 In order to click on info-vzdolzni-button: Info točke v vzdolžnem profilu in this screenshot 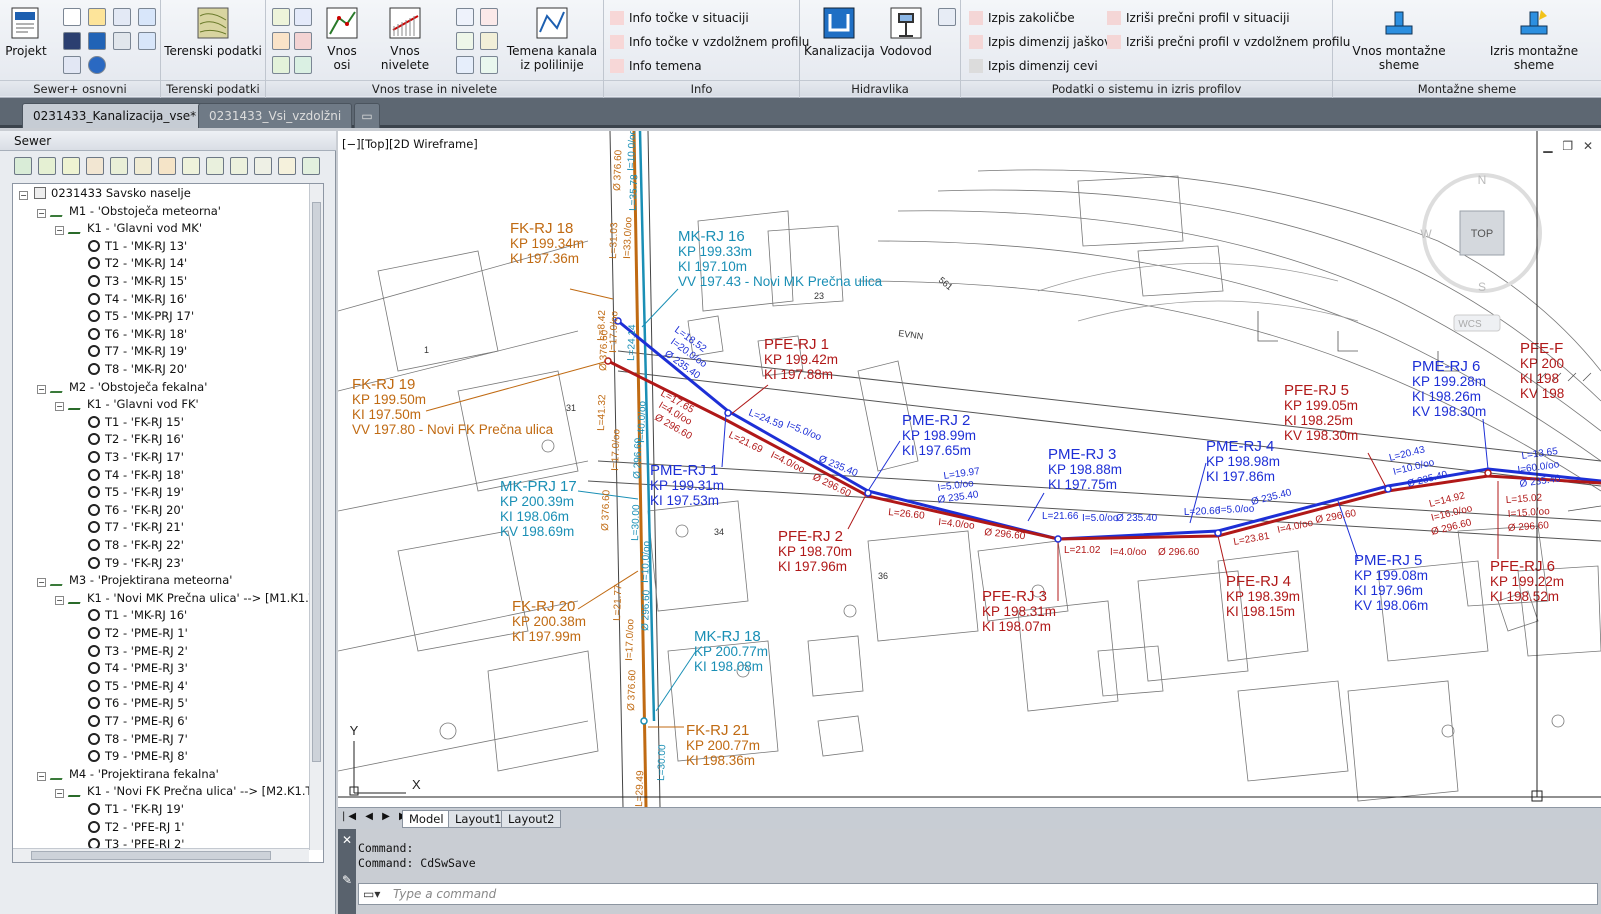, I will do `click(709, 42)`.